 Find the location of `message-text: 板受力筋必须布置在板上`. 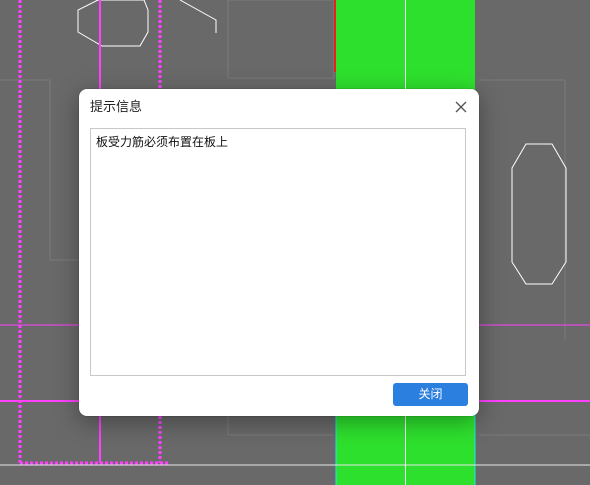

message-text: 板受力筋必须布置在板上 is located at coordinates (162, 142).